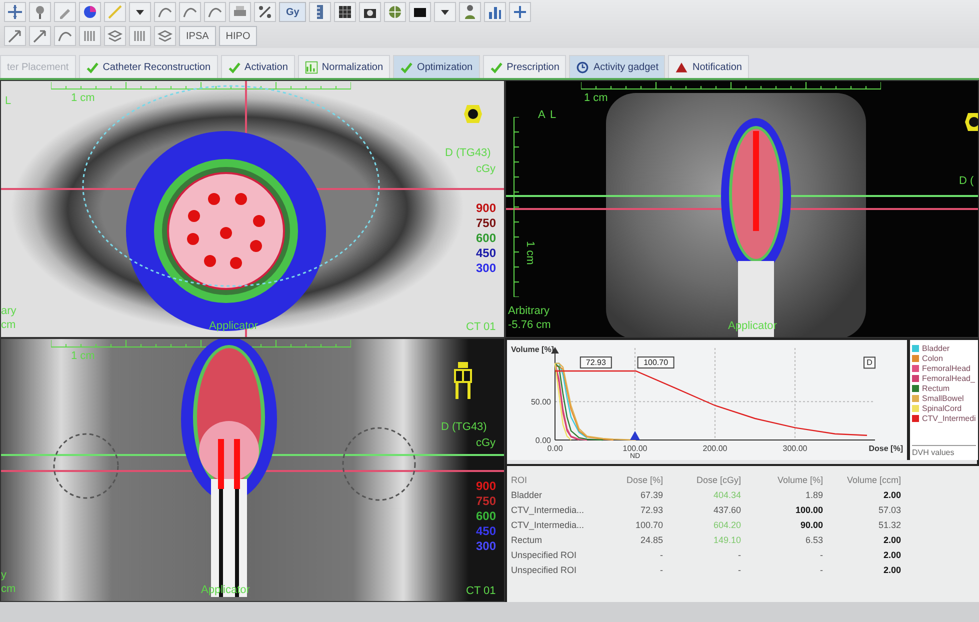  I want to click on y-tick-label: 0.00, so click(543, 440).